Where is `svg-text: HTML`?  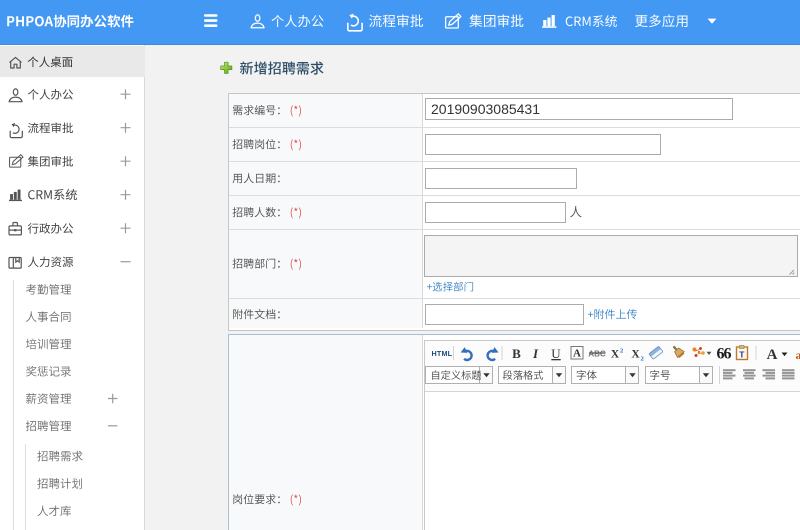 svg-text: HTML is located at coordinates (442, 353).